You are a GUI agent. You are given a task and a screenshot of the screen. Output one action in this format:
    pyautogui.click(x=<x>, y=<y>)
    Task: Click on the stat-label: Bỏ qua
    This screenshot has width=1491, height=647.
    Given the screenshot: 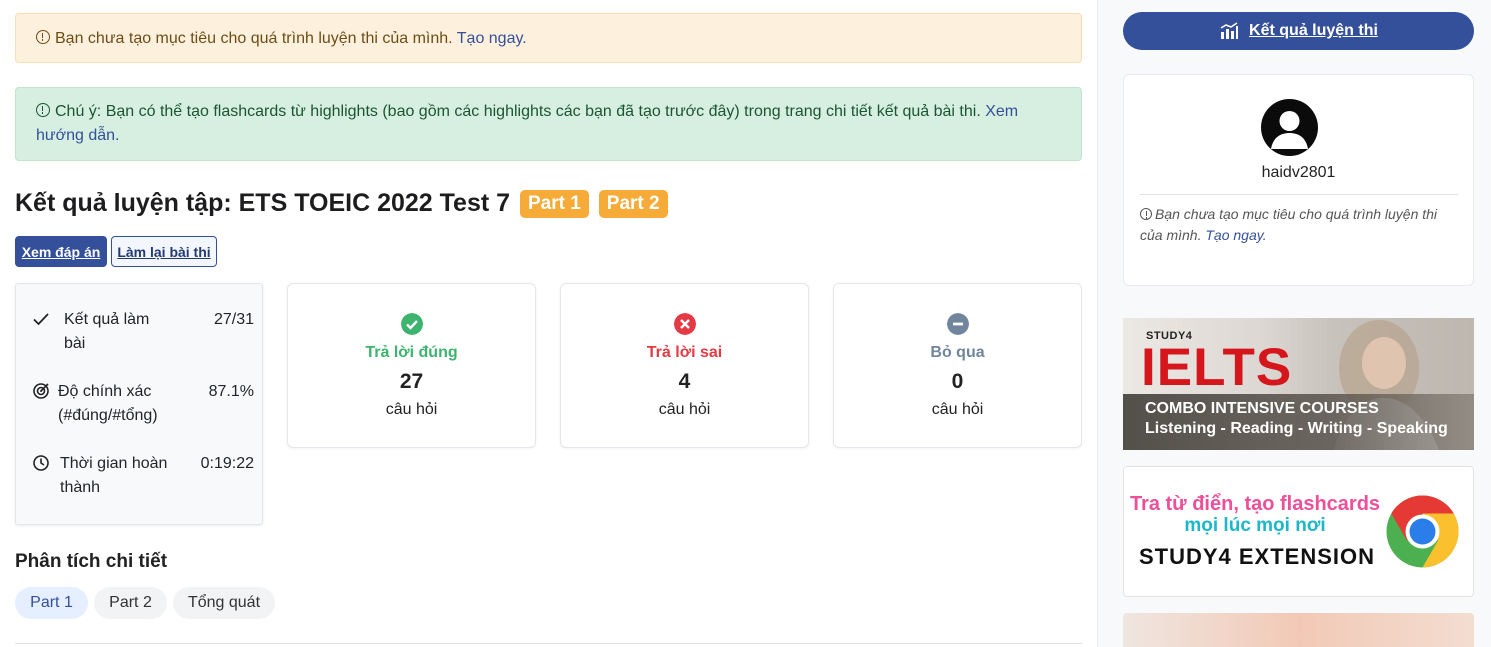 What is the action you would take?
    pyautogui.click(x=957, y=352)
    